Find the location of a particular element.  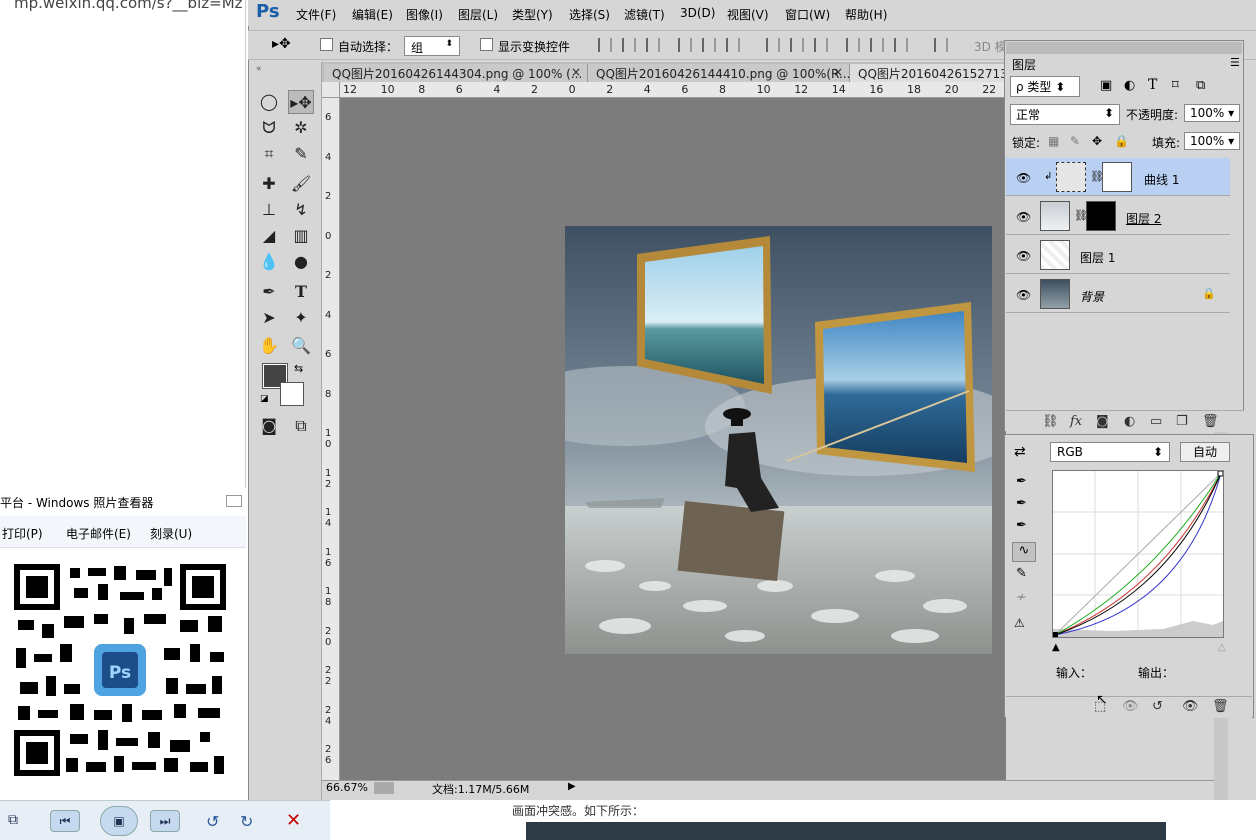

opacity-input: 100% ▾ is located at coordinates (1212, 113).